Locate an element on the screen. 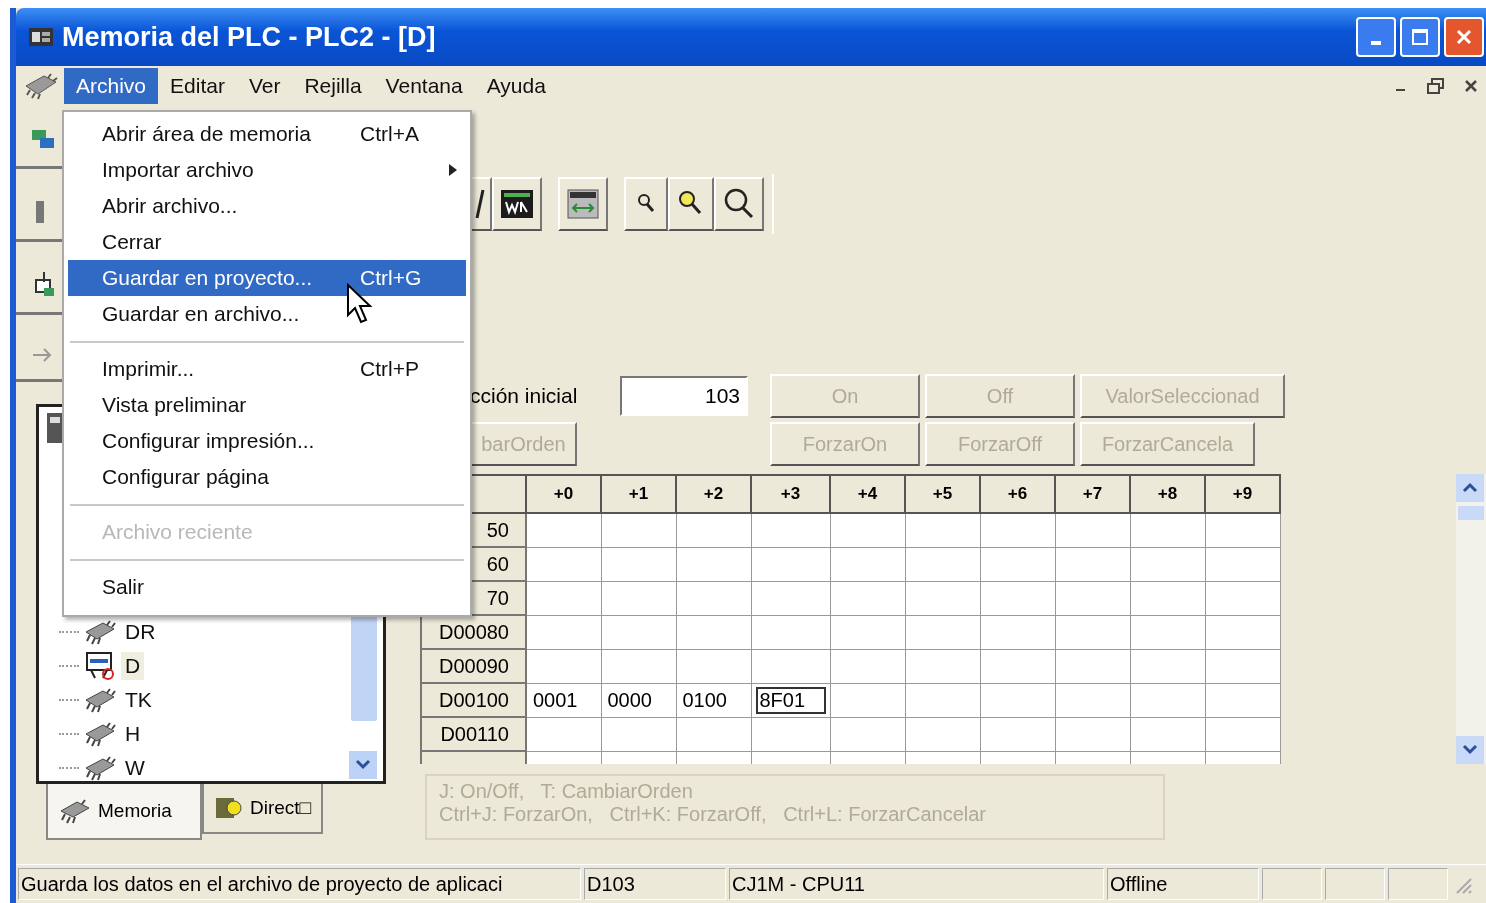 The height and width of the screenshot is (903, 1486). column-header: +9 is located at coordinates (1242, 494).